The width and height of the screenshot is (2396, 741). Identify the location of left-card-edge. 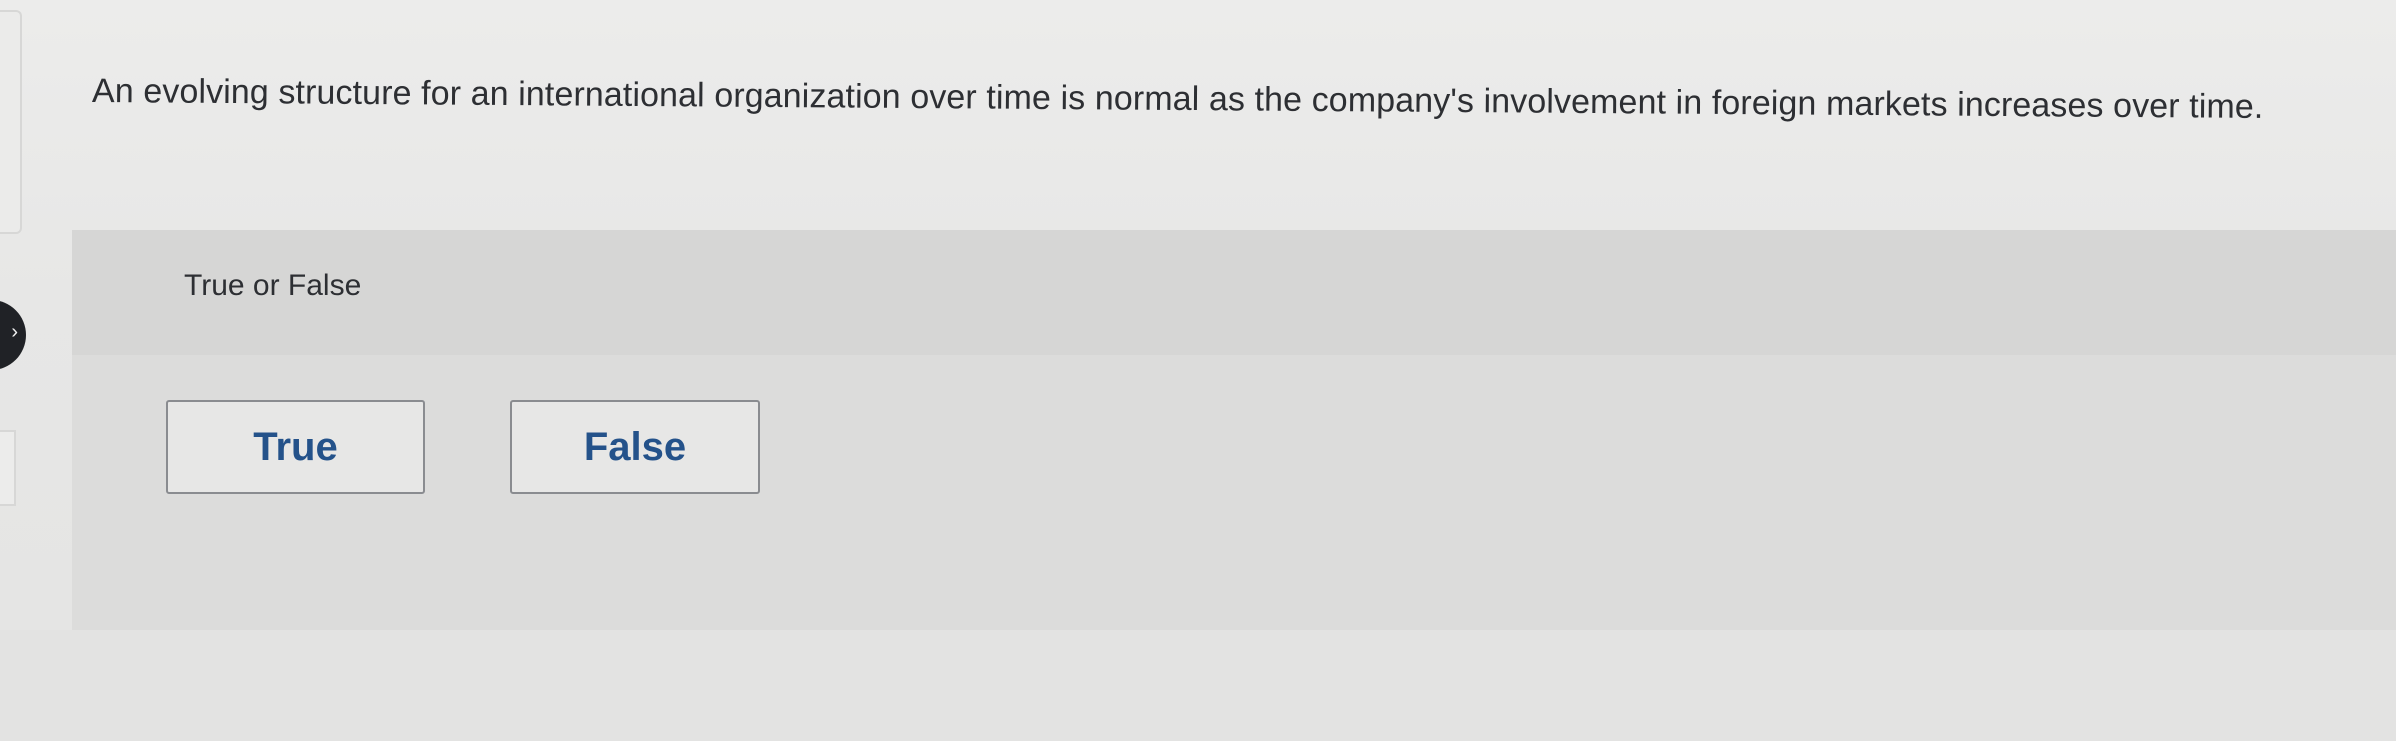
(11, 122).